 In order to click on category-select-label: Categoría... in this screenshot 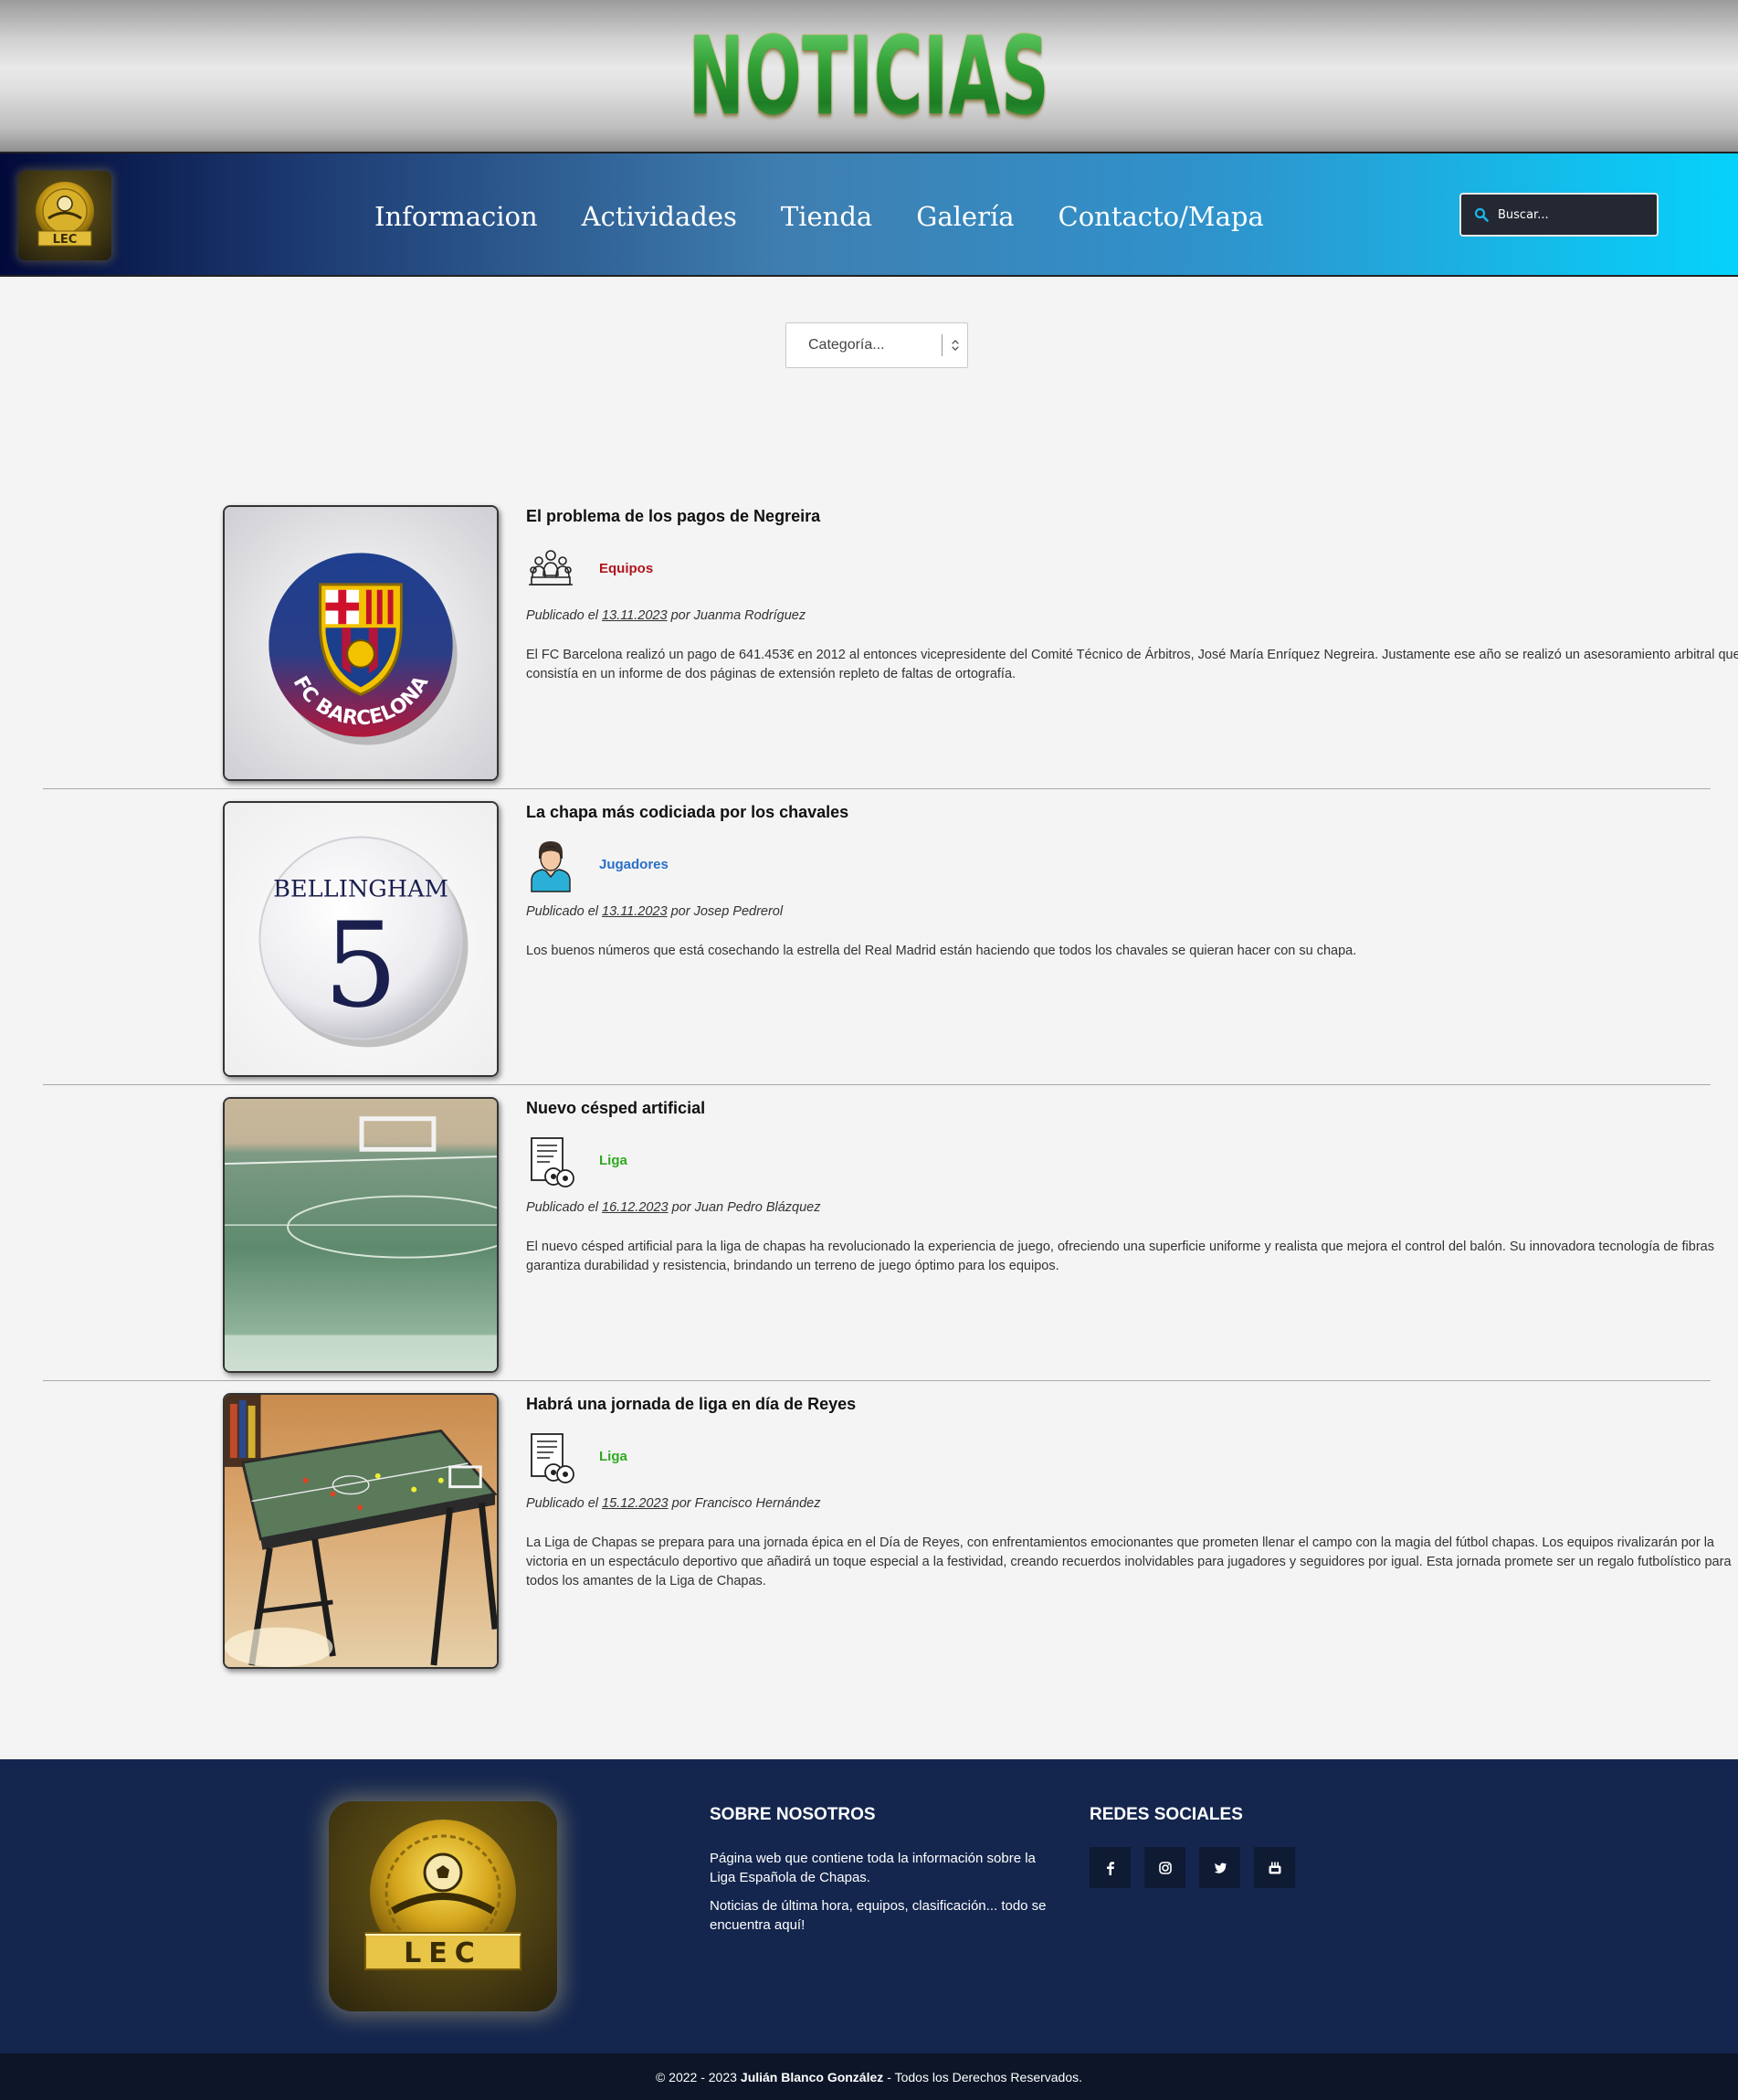, I will do `click(846, 345)`.